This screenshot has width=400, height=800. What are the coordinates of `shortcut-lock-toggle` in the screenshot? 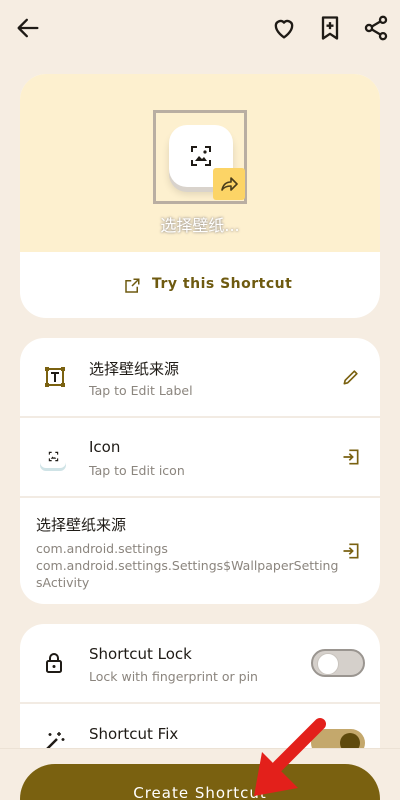 It's located at (338, 663).